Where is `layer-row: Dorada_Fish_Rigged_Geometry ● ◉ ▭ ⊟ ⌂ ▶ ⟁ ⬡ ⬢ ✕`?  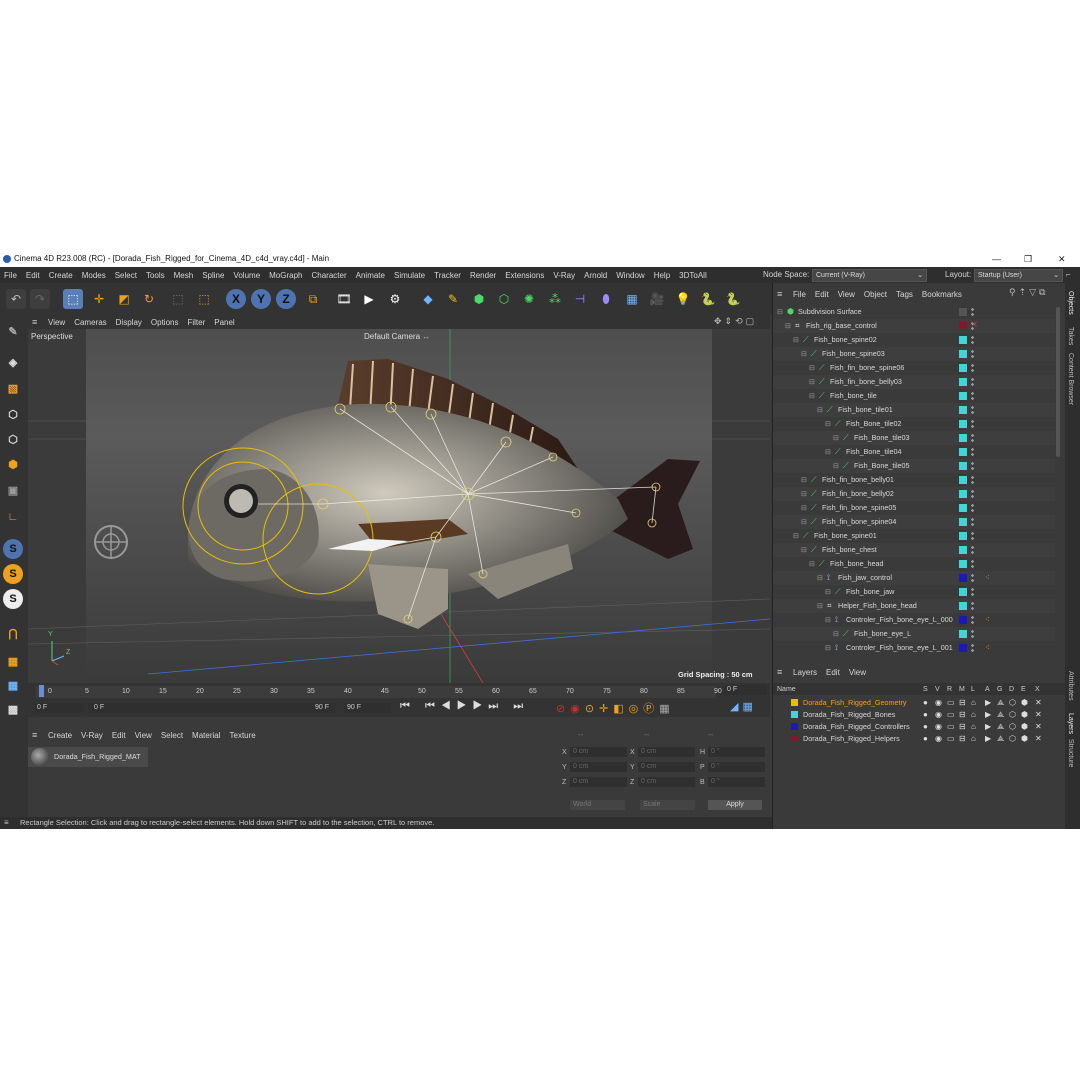 layer-row: Dorada_Fish_Rigged_Geometry ● ◉ ▭ ⊟ ⌂ ▶ ⟁ ⬡ ⬢ ✕ is located at coordinates (915, 703).